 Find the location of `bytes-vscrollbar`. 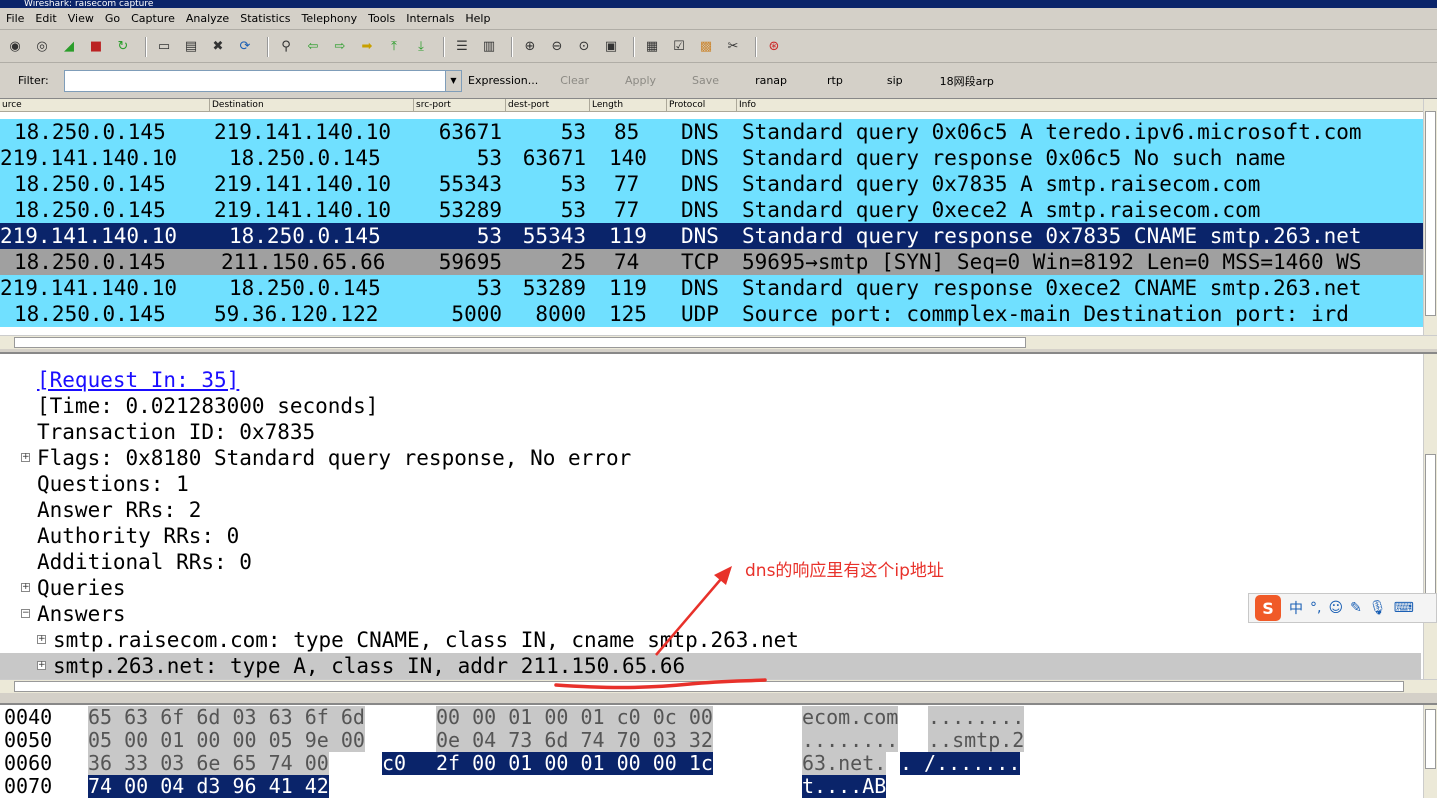

bytes-vscrollbar is located at coordinates (1430, 751).